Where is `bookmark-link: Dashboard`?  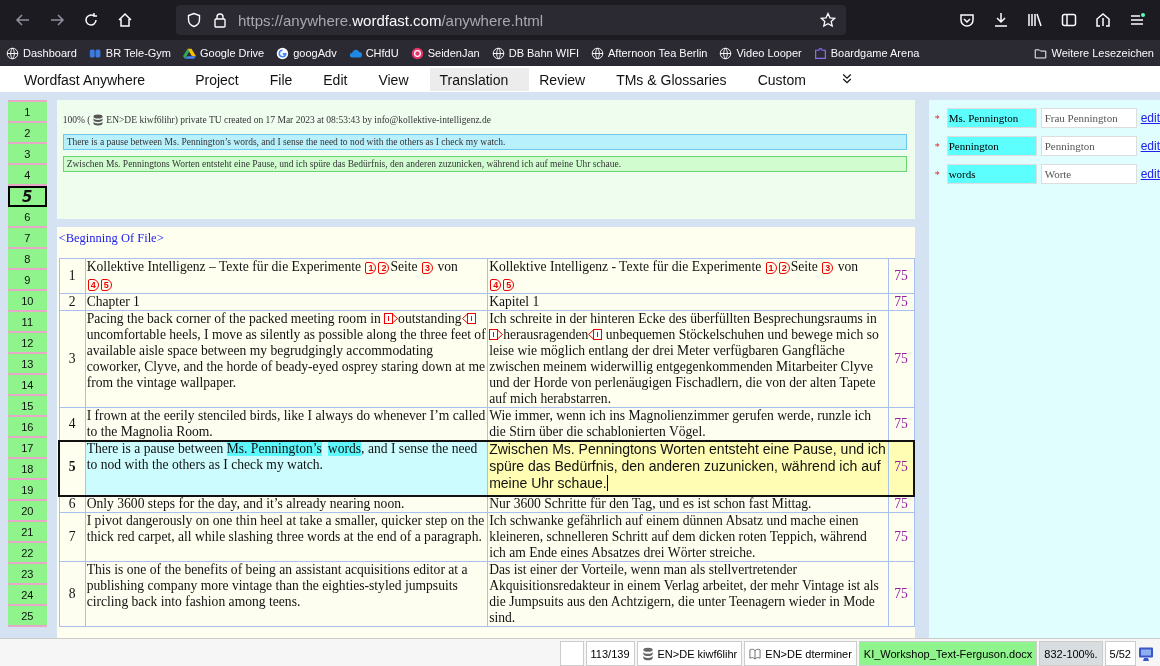
bookmark-link: Dashboard is located at coordinates (50, 53).